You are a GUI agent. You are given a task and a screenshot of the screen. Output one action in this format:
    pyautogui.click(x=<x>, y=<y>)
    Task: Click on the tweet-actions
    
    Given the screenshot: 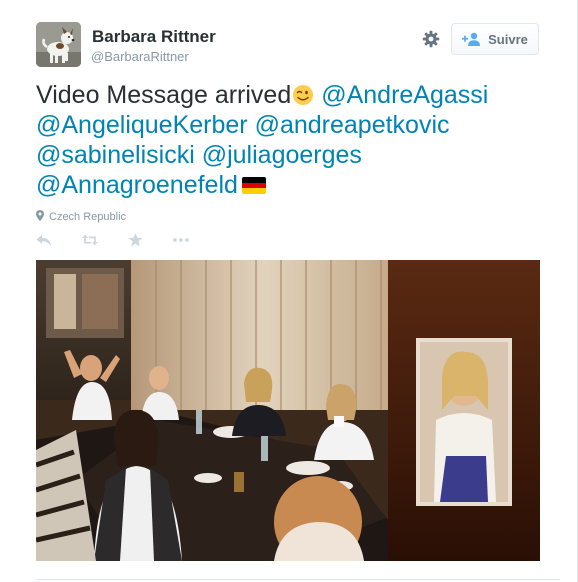 What is the action you would take?
    pyautogui.click(x=112, y=240)
    